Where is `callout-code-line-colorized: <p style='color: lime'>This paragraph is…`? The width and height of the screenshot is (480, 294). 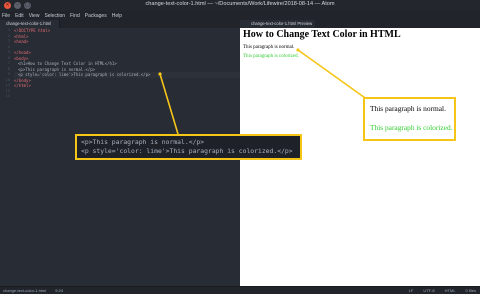 callout-code-line-colorized: <p style='color: lime'>This paragraph is… is located at coordinates (187, 151).